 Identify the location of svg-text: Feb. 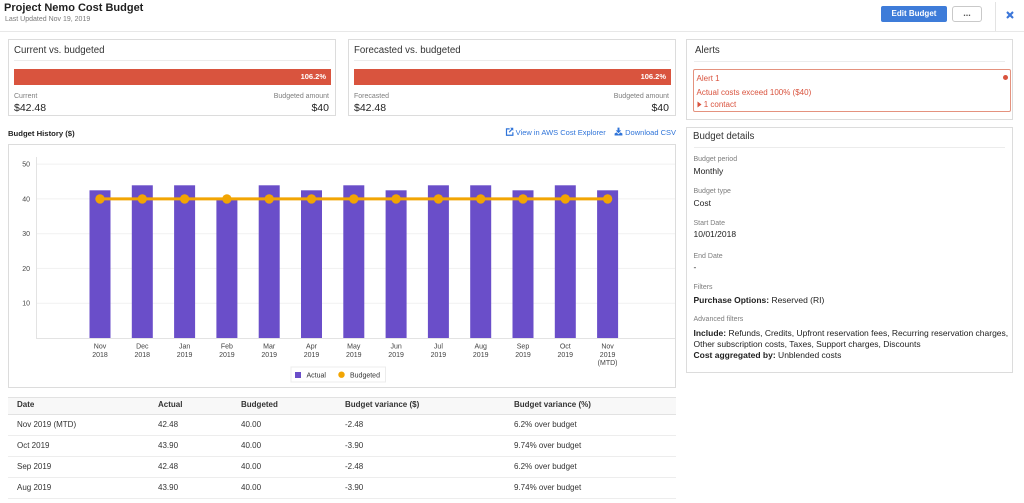
(227, 347).